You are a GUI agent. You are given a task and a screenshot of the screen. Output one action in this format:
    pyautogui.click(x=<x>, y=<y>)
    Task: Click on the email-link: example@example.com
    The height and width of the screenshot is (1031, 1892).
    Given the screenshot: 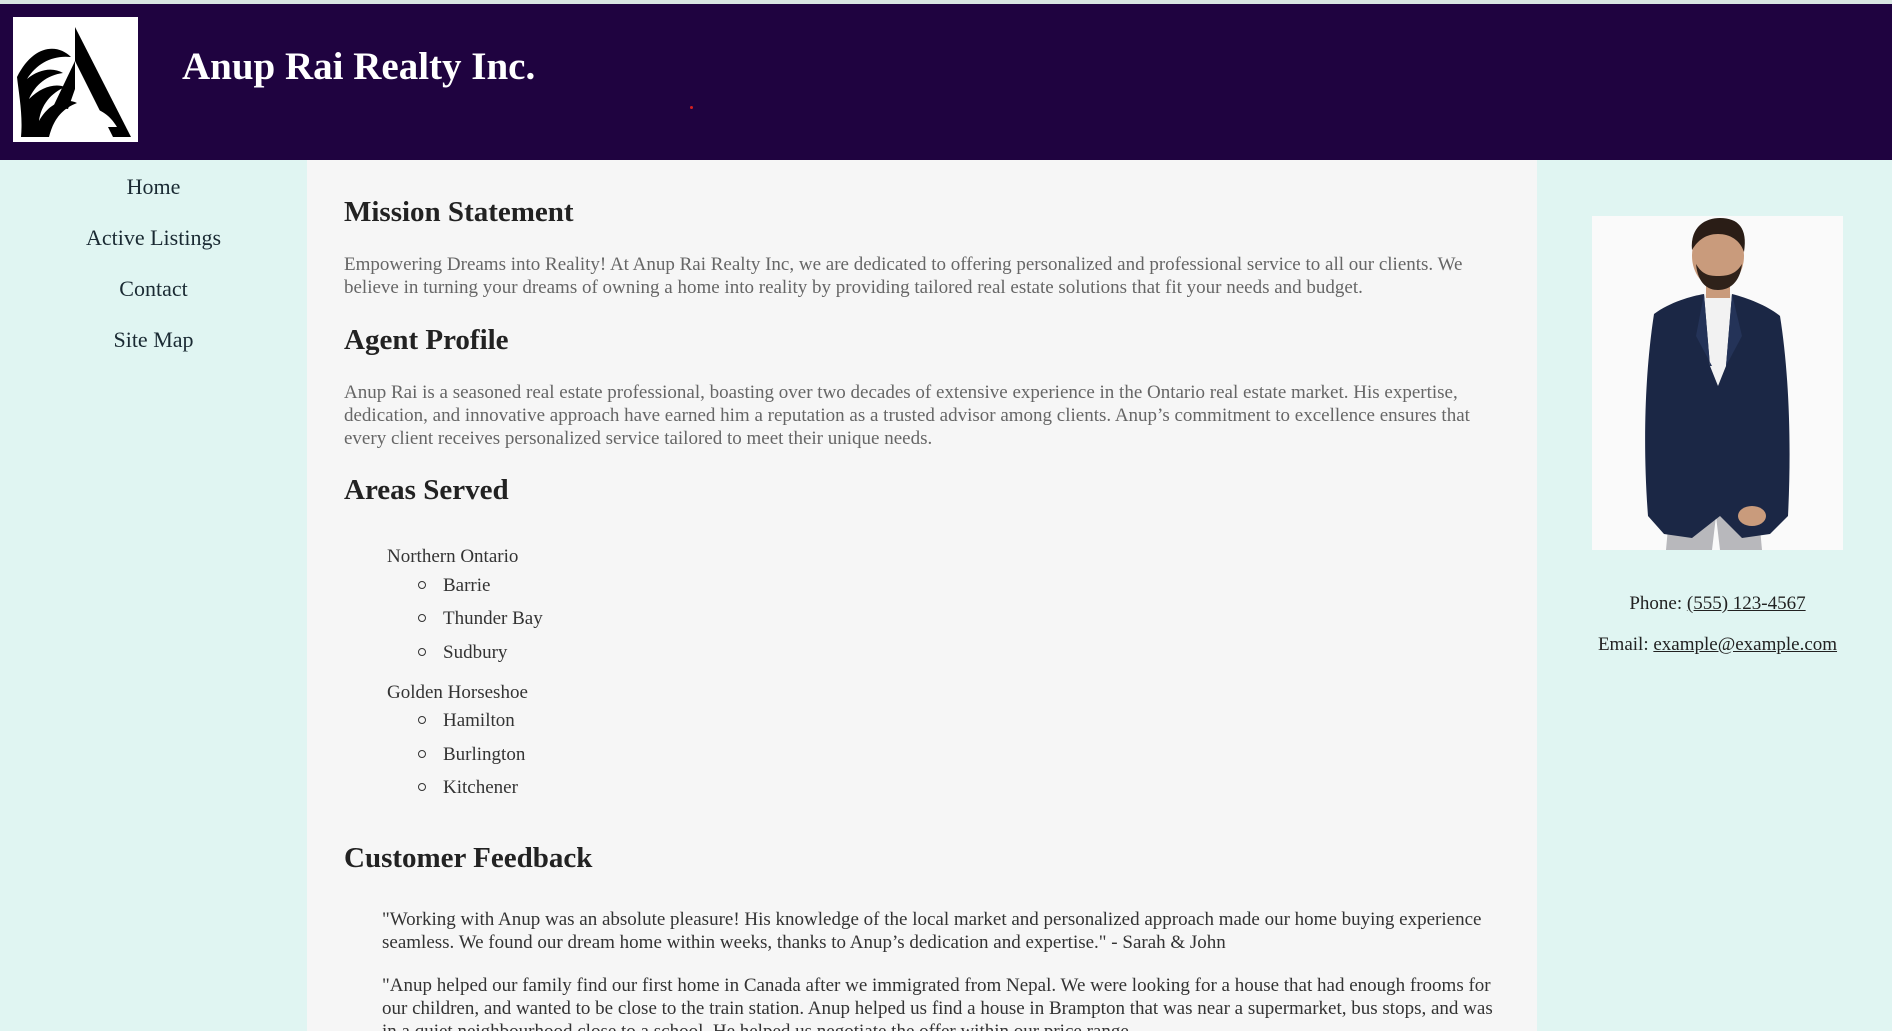 What is the action you would take?
    pyautogui.click(x=1745, y=644)
    